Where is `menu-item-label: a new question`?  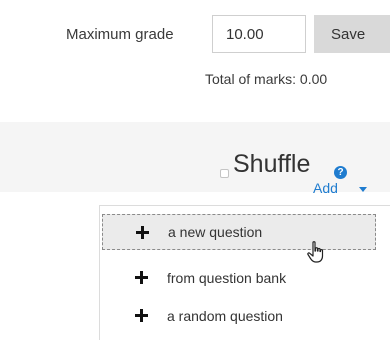 menu-item-label: a new question is located at coordinates (215, 232).